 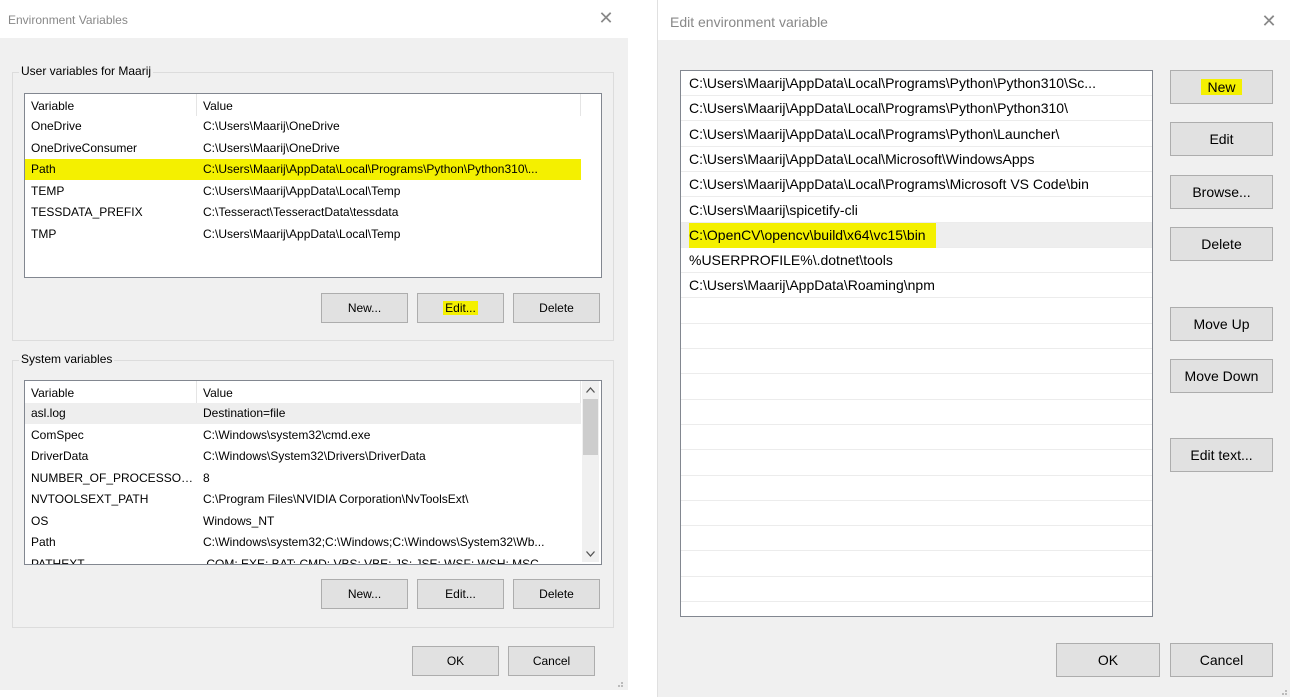 I want to click on path-entry-text: C:\OpenCV\opencv\build\x64\vc15\bin, so click(x=812, y=235).